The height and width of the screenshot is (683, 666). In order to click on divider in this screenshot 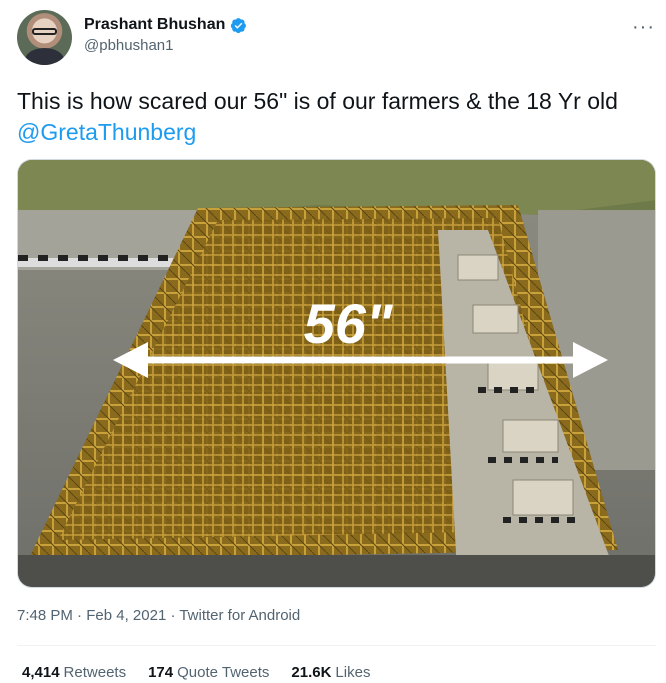, I will do `click(336, 645)`.